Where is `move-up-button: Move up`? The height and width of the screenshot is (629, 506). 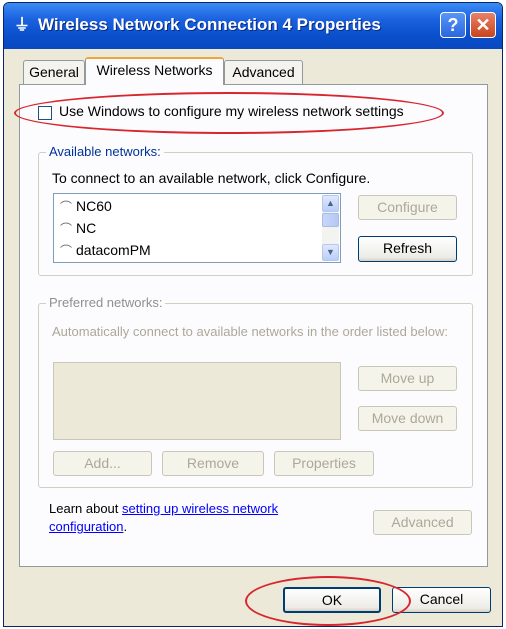
move-up-button: Move up is located at coordinates (407, 378).